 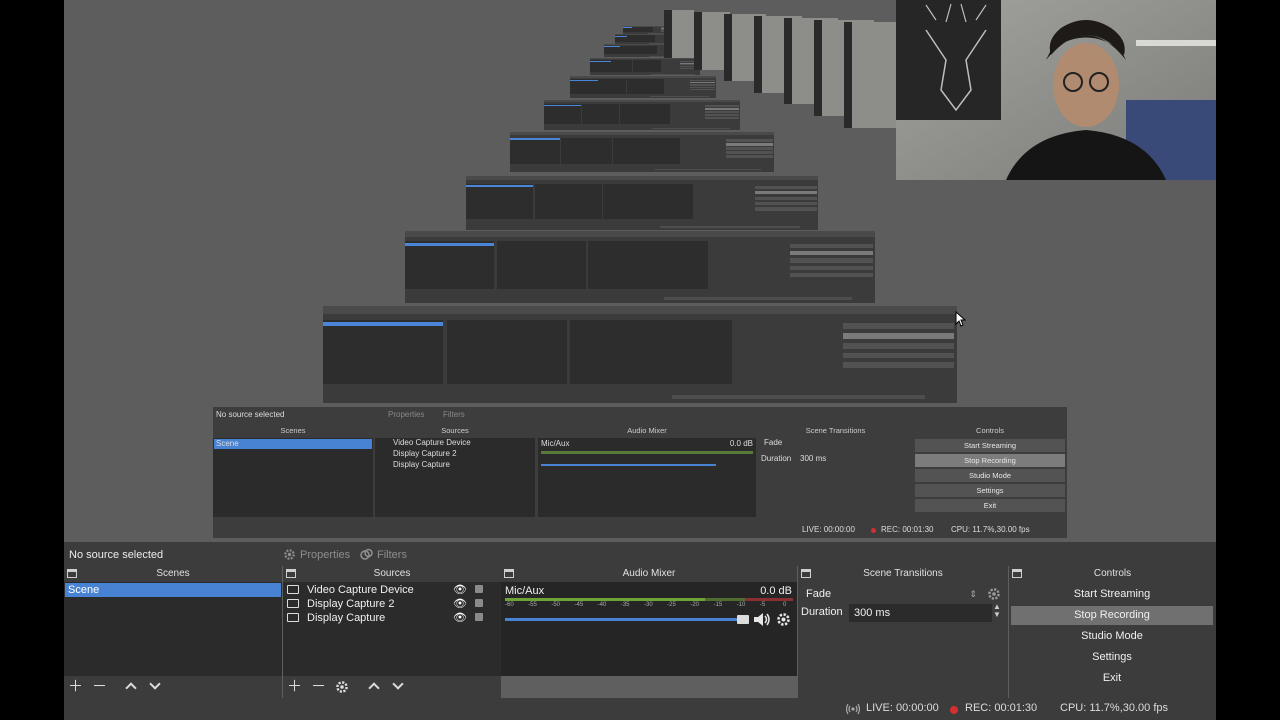 What do you see at coordinates (785, 605) in the screenshot?
I see `meter-tick-label: 0` at bounding box center [785, 605].